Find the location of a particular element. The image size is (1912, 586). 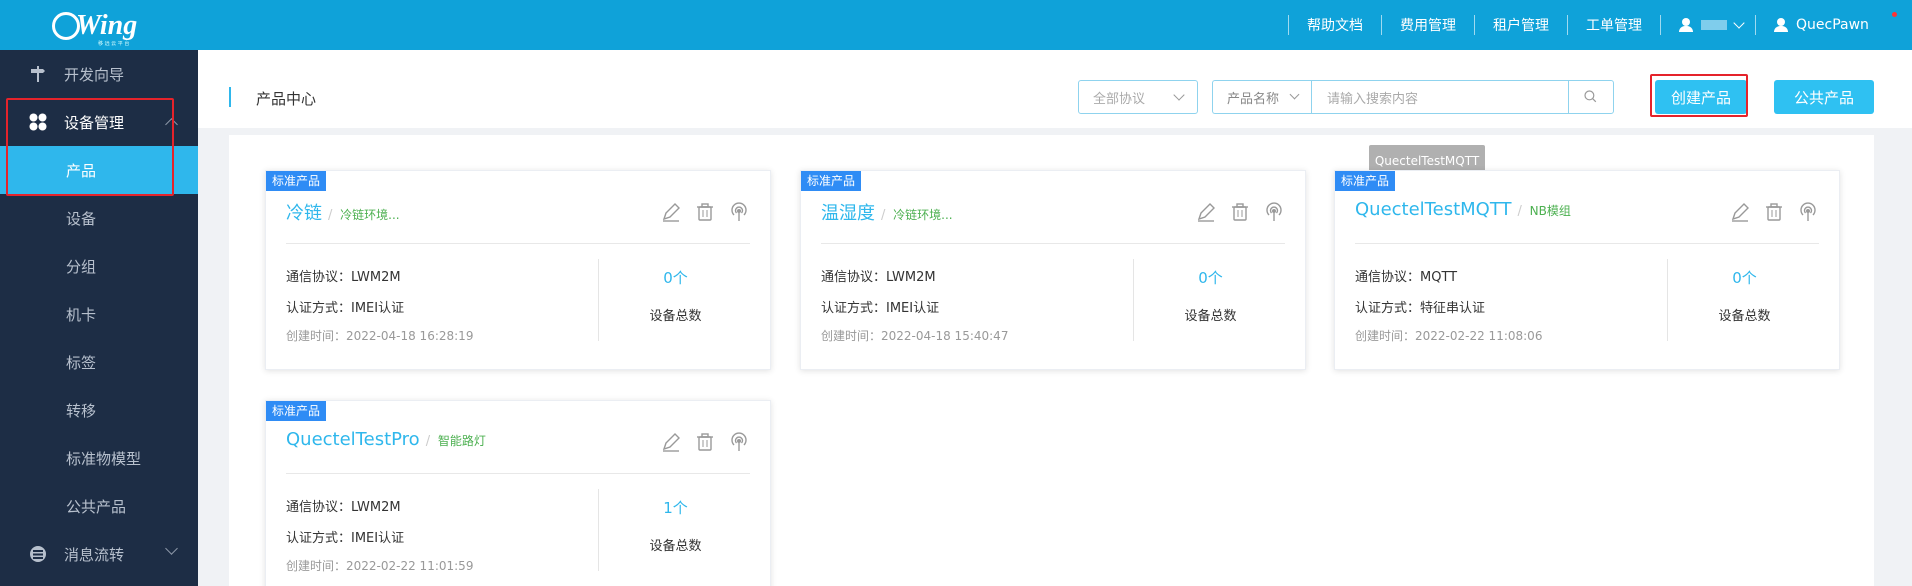

sidebar-item-devices: 设备 is located at coordinates (99, 218).